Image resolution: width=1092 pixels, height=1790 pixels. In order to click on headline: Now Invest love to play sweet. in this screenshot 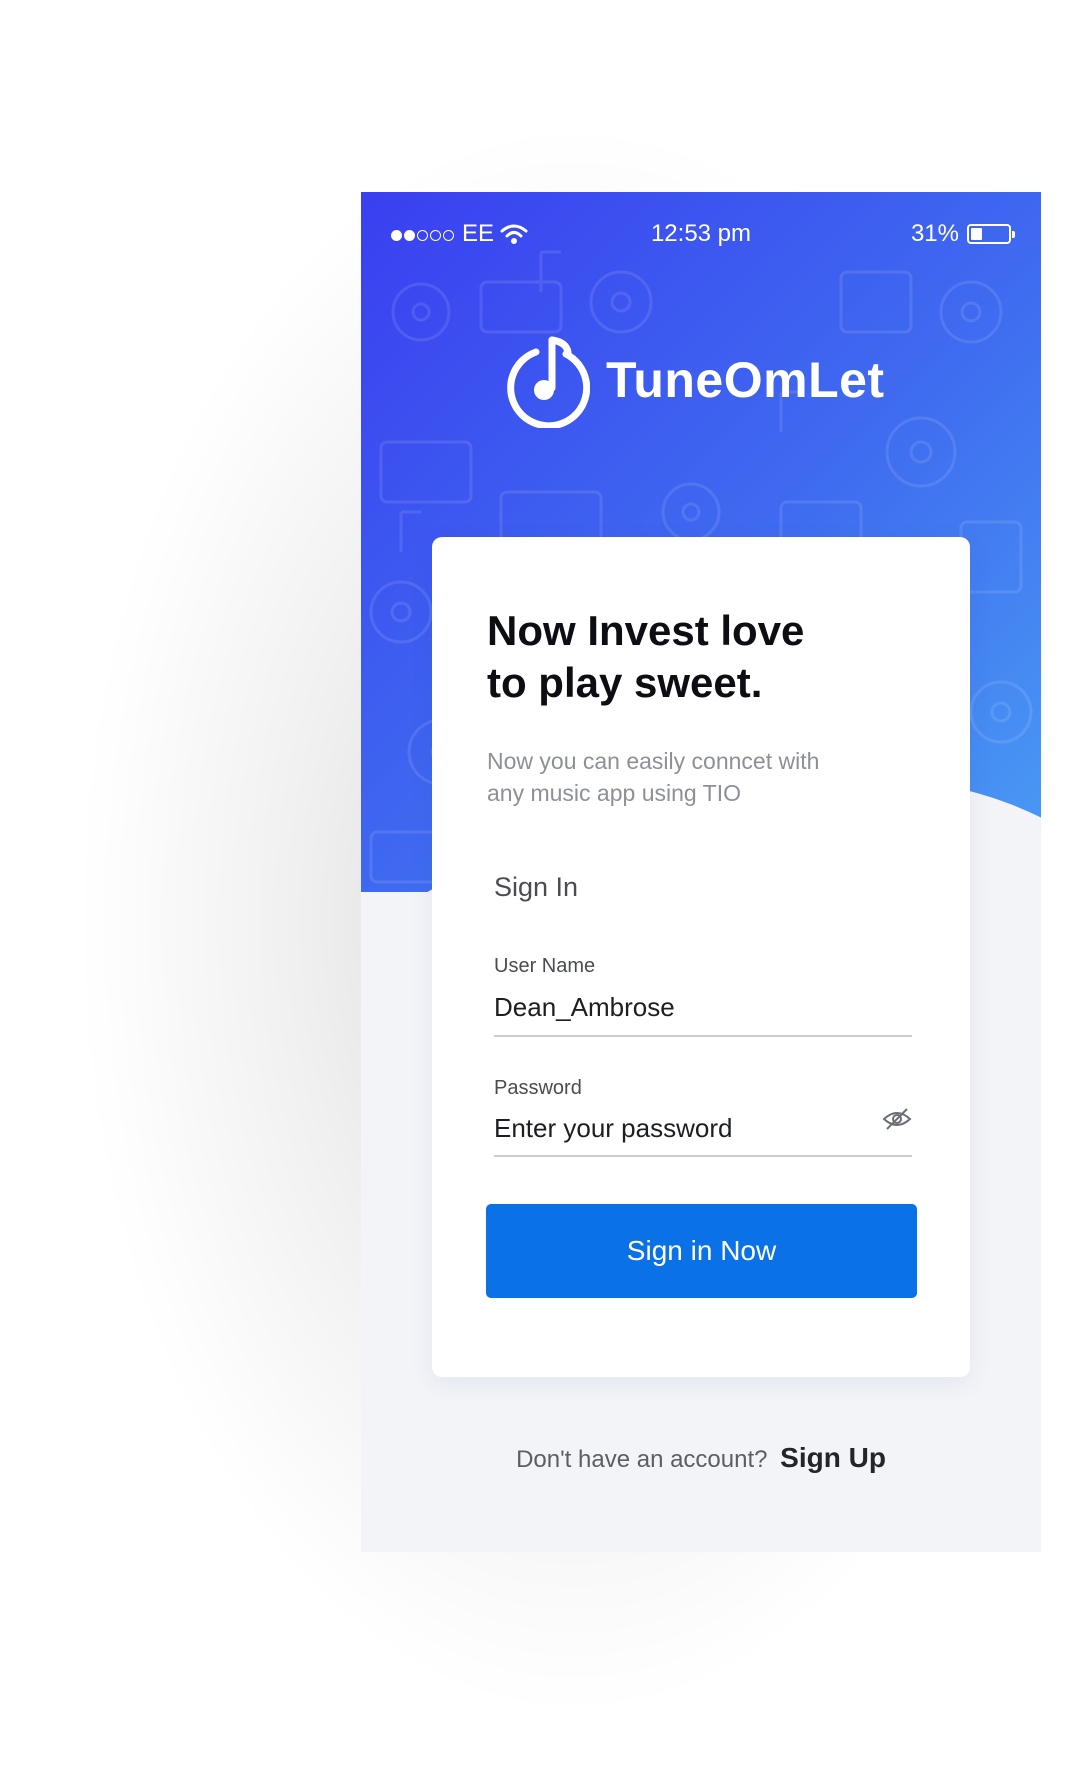, I will do `click(707, 657)`.